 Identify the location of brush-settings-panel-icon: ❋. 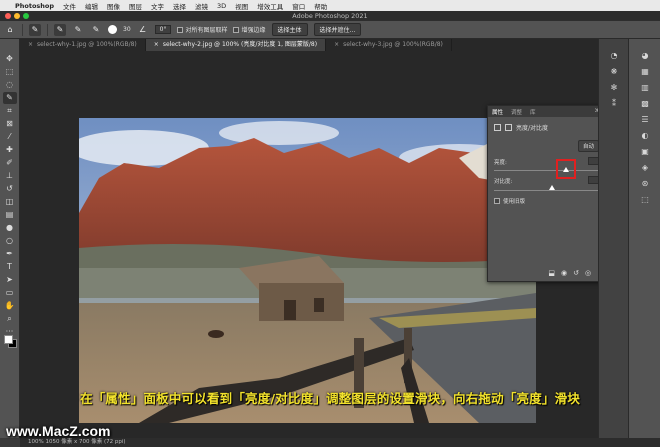
(614, 72).